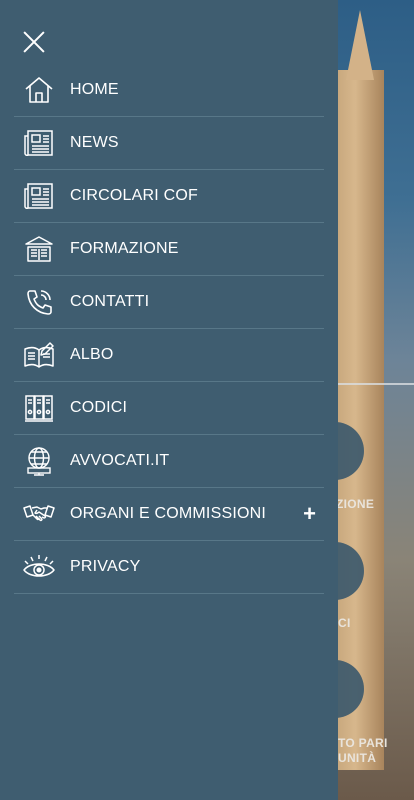  Describe the element at coordinates (169, 567) in the screenshot. I see `menu-item-privacy: PRIVACY` at that location.